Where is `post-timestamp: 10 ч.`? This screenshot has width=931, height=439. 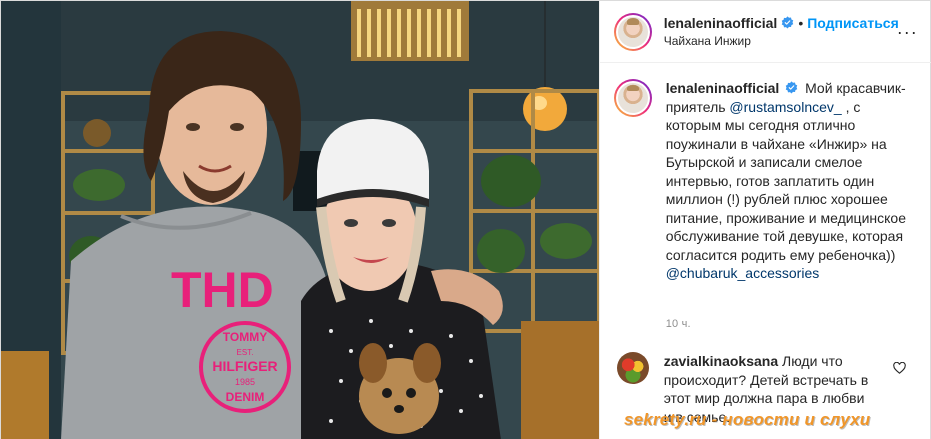
post-timestamp: 10 ч. is located at coordinates (678, 324).